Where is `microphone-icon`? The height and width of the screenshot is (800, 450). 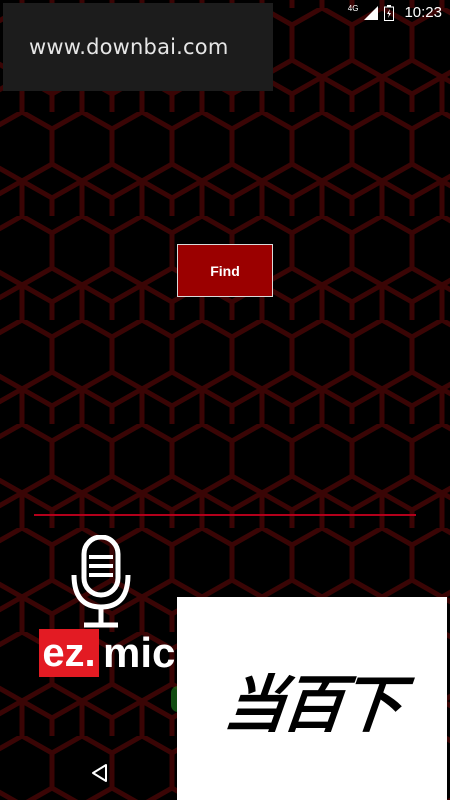 microphone-icon is located at coordinates (101, 581).